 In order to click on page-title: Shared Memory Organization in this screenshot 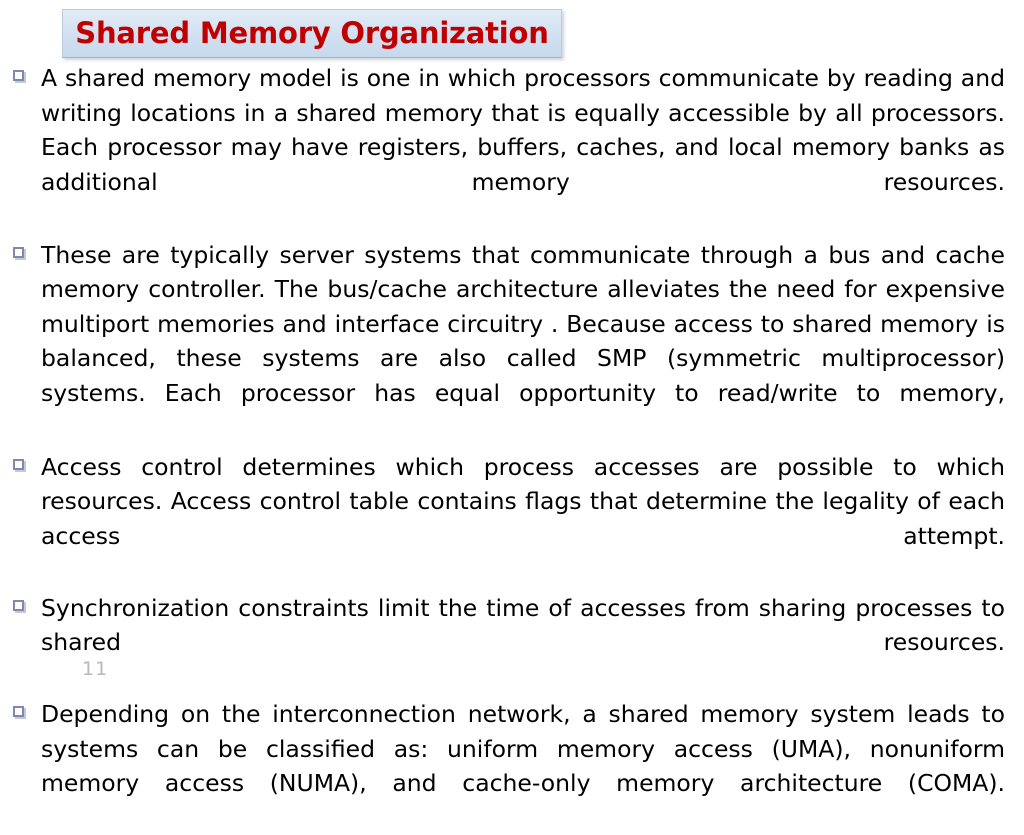, I will do `click(312, 33)`.